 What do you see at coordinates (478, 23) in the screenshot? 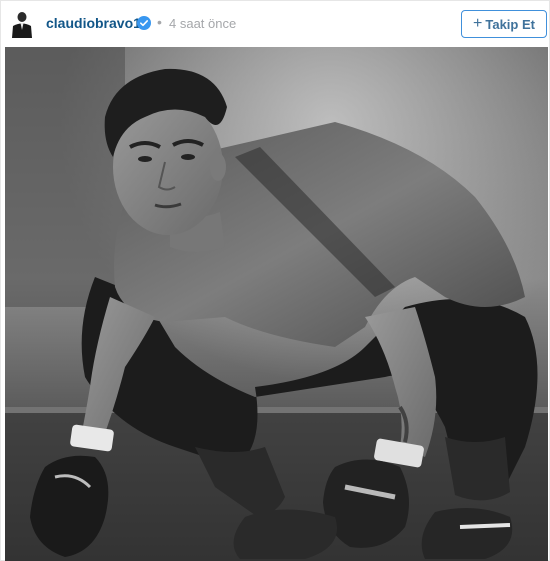
I see `plus-icon: +` at bounding box center [478, 23].